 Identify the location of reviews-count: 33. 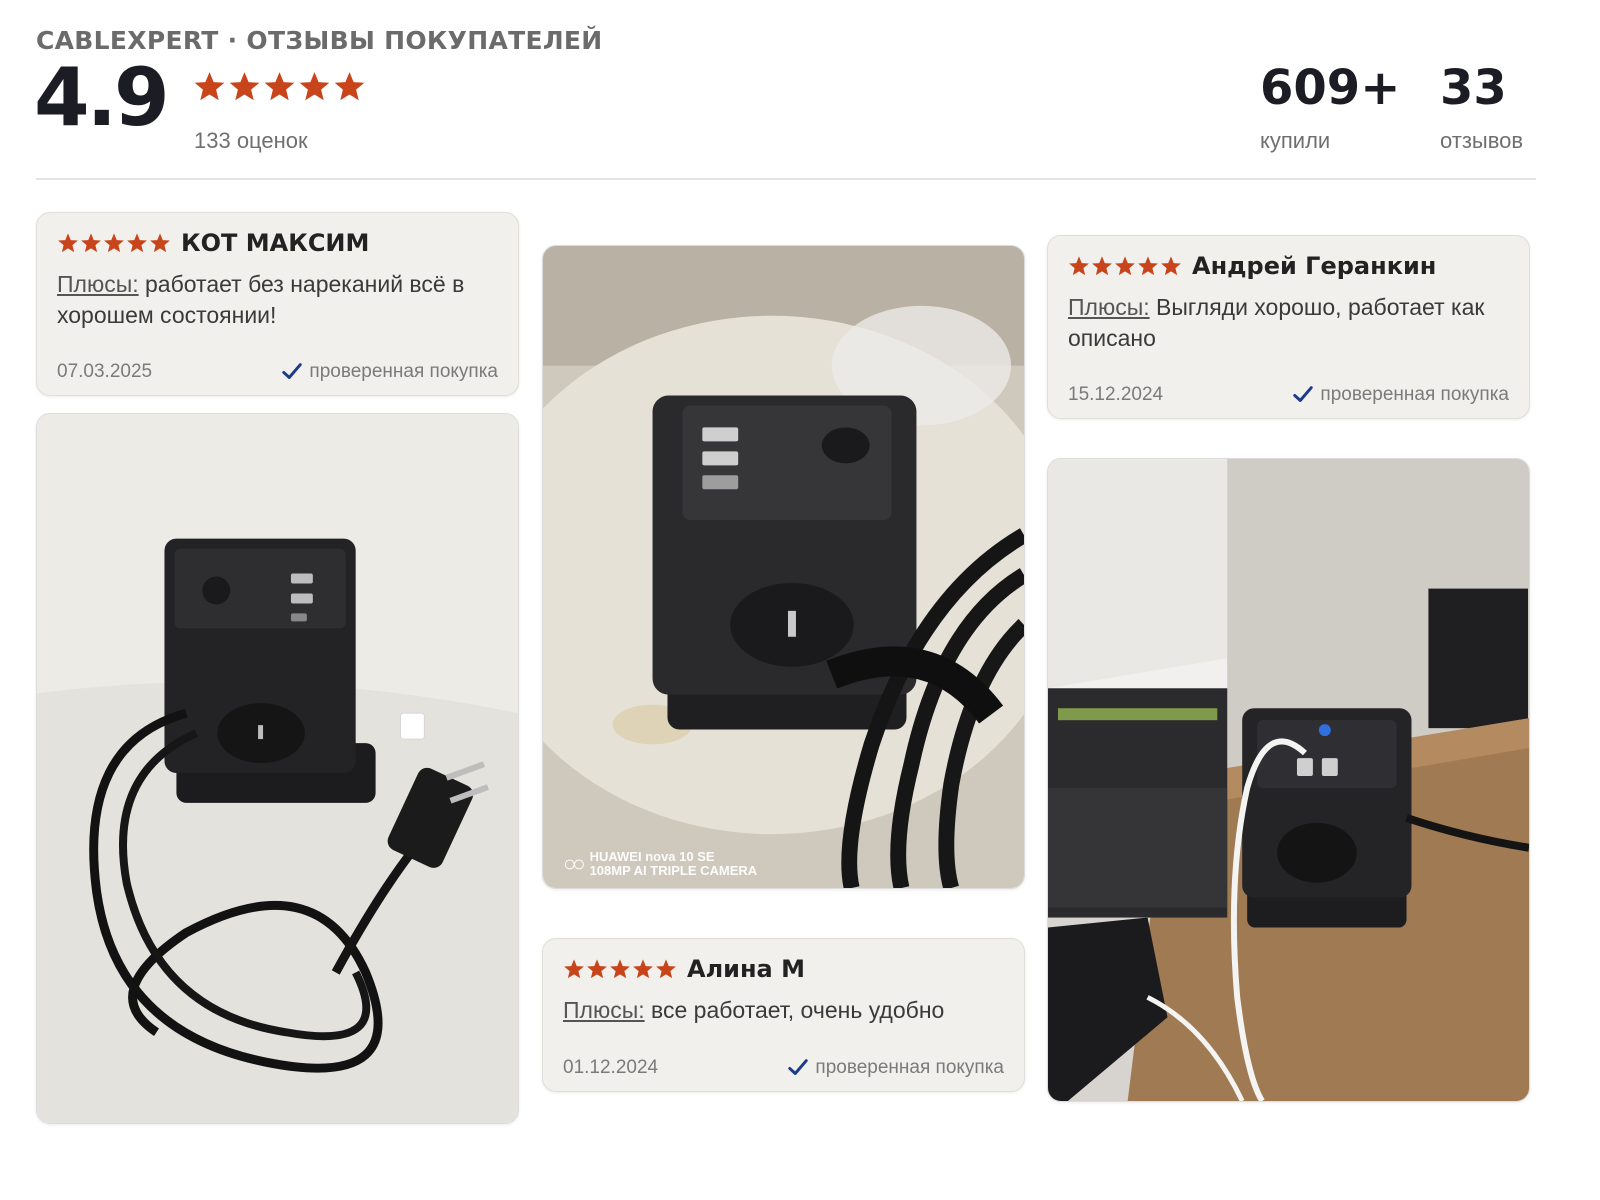
(1473, 88).